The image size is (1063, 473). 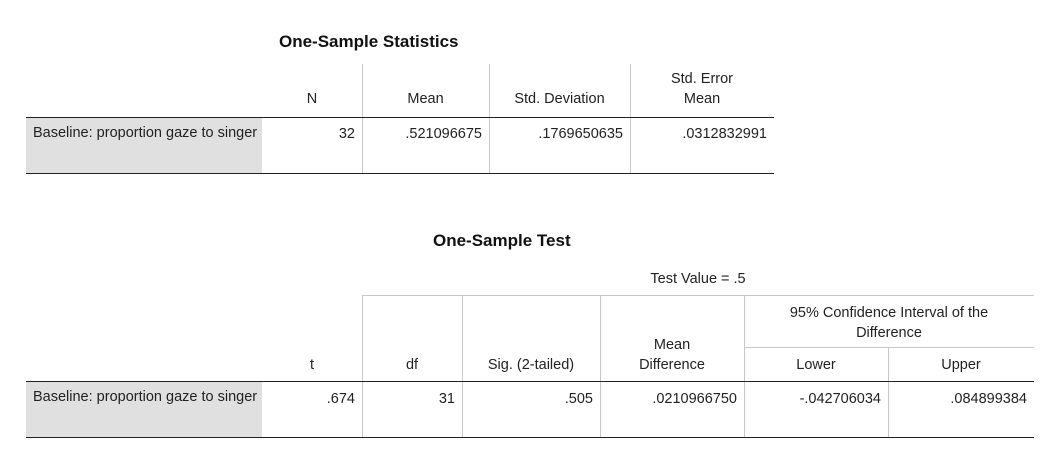 What do you see at coordinates (144, 409) in the screenshot?
I see `test-row-label: Baseline: proportion gaze to singer` at bounding box center [144, 409].